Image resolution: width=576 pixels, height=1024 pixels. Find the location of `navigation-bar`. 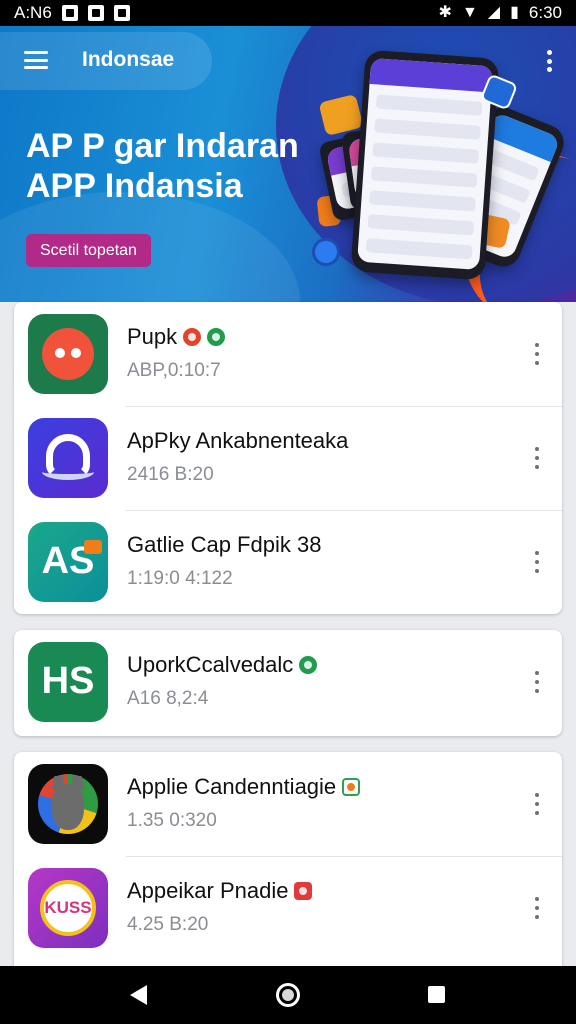

navigation-bar is located at coordinates (288, 995).